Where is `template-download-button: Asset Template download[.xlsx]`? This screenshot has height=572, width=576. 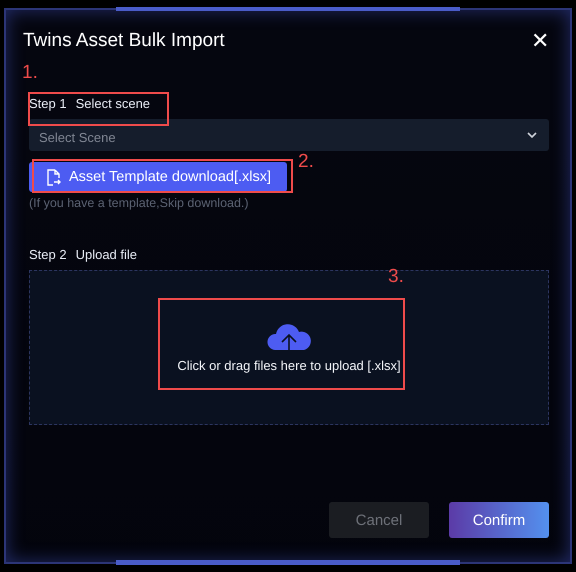
template-download-button: Asset Template download[.xlsx] is located at coordinates (158, 177).